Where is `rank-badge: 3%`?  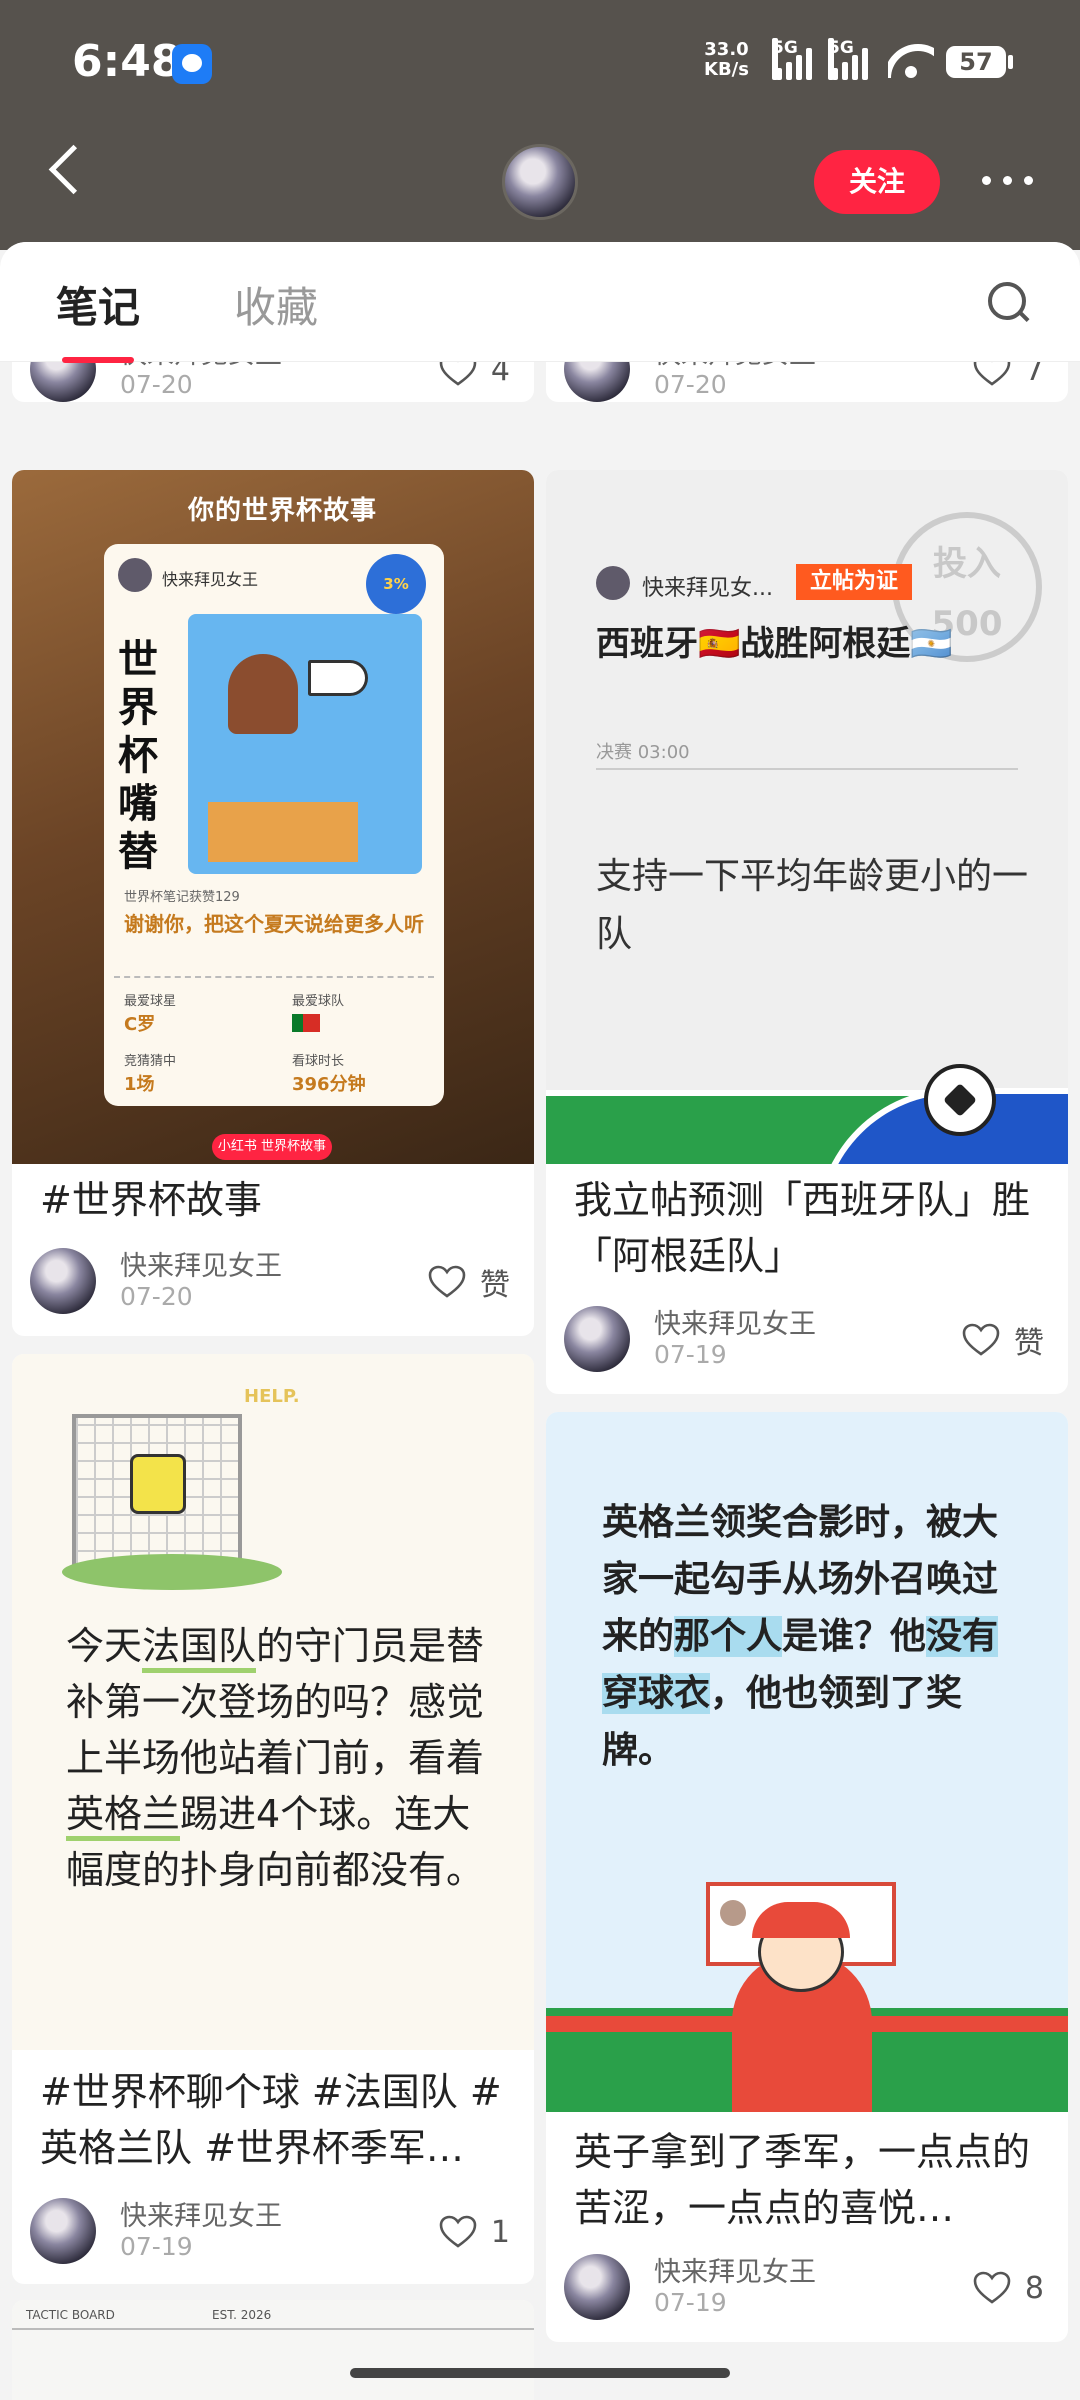
rank-badge: 3% is located at coordinates (396, 584).